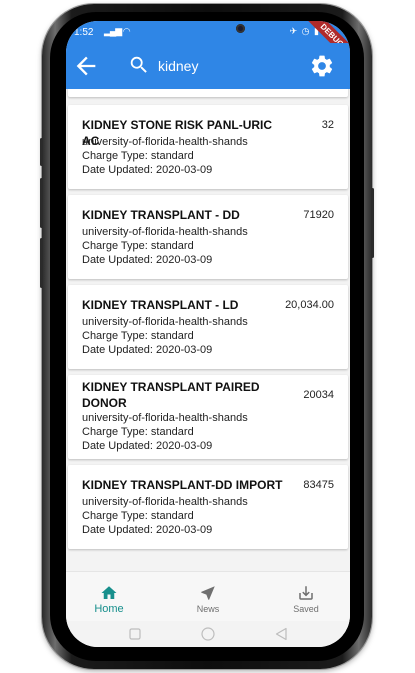 This screenshot has width=415, height=673. I want to click on phone-volume-up-button, so click(41, 203).